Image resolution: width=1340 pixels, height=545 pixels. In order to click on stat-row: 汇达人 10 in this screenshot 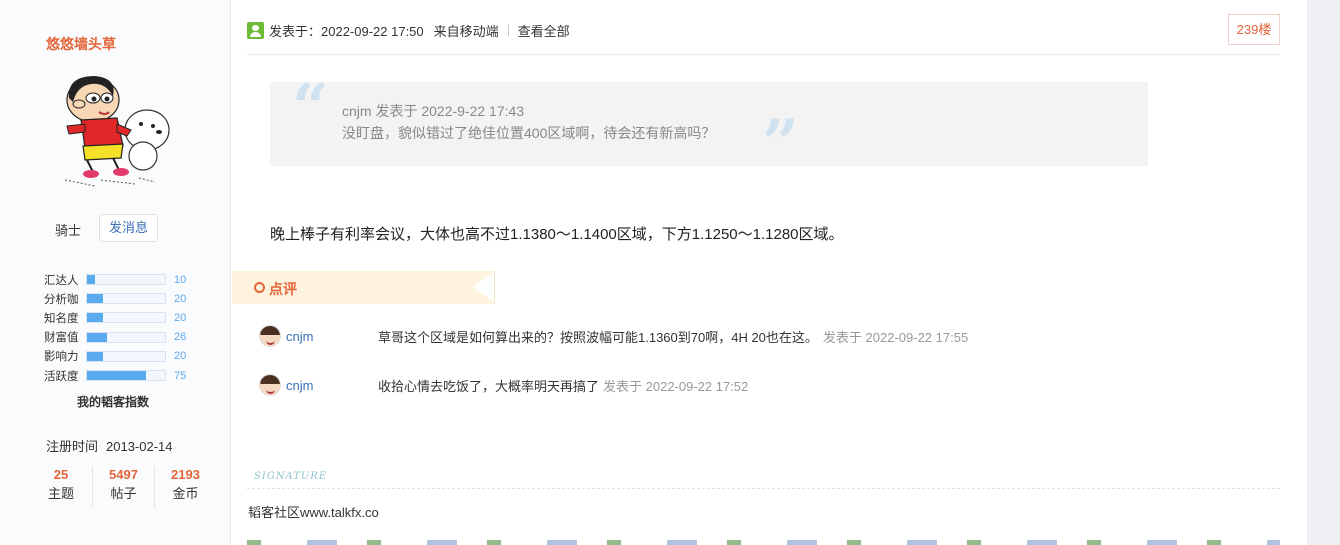, I will do `click(115, 279)`.